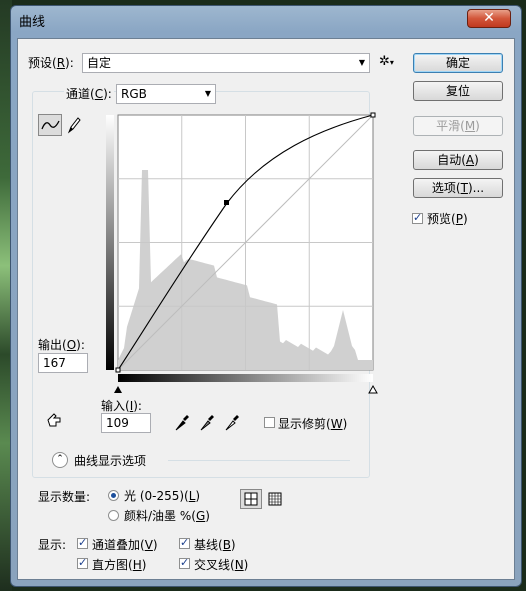  Describe the element at coordinates (373, 115) in the screenshot. I see `curve-endpoint-white` at that location.